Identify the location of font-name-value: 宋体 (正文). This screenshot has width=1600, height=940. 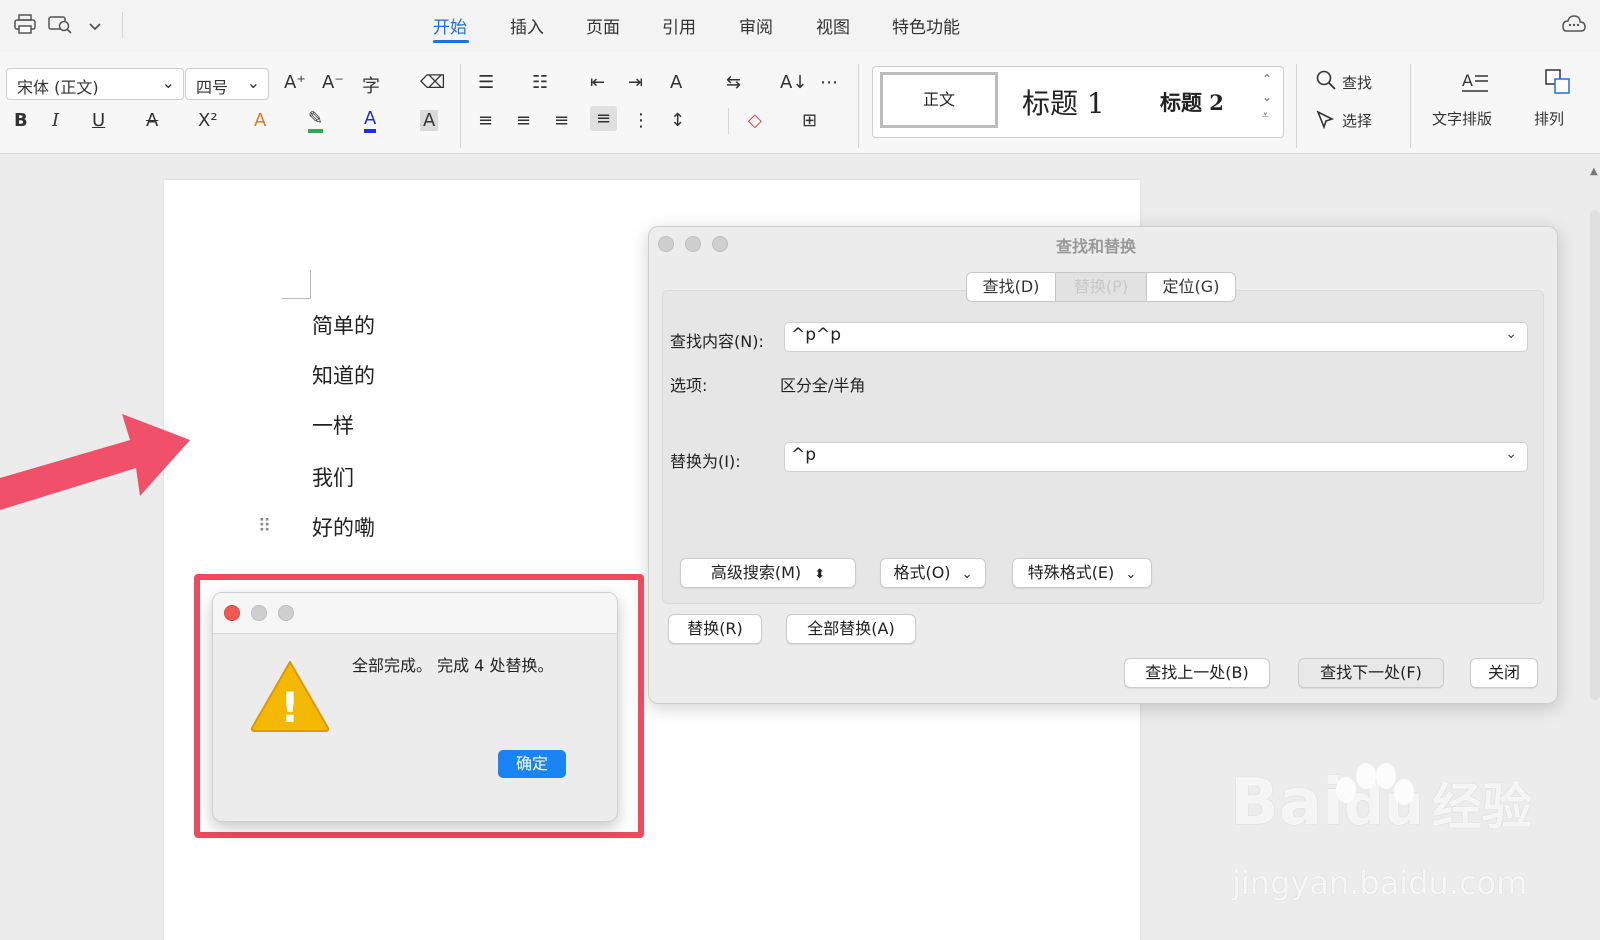
(58, 87).